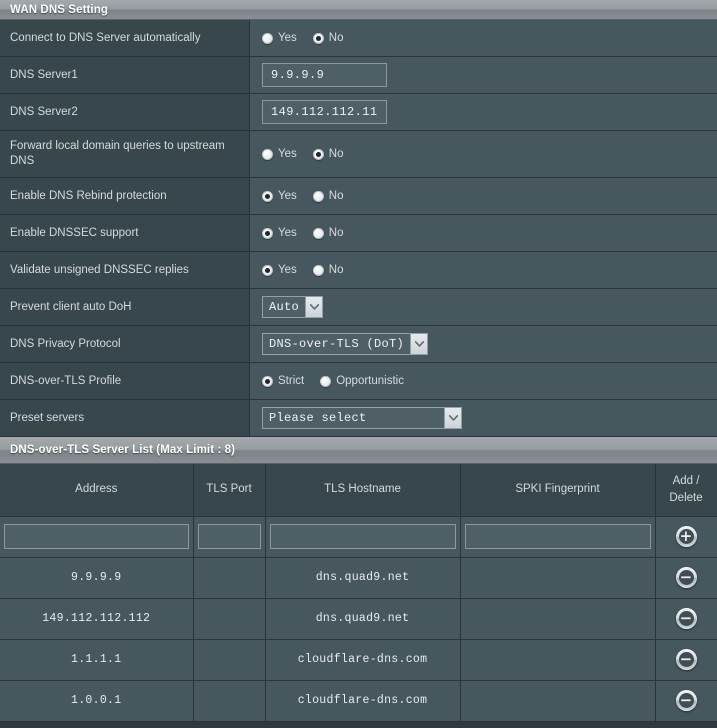  What do you see at coordinates (302, 154) in the screenshot?
I see `radio-group-forward-local-domain-queries-to-upstream-dns: Yes No` at bounding box center [302, 154].